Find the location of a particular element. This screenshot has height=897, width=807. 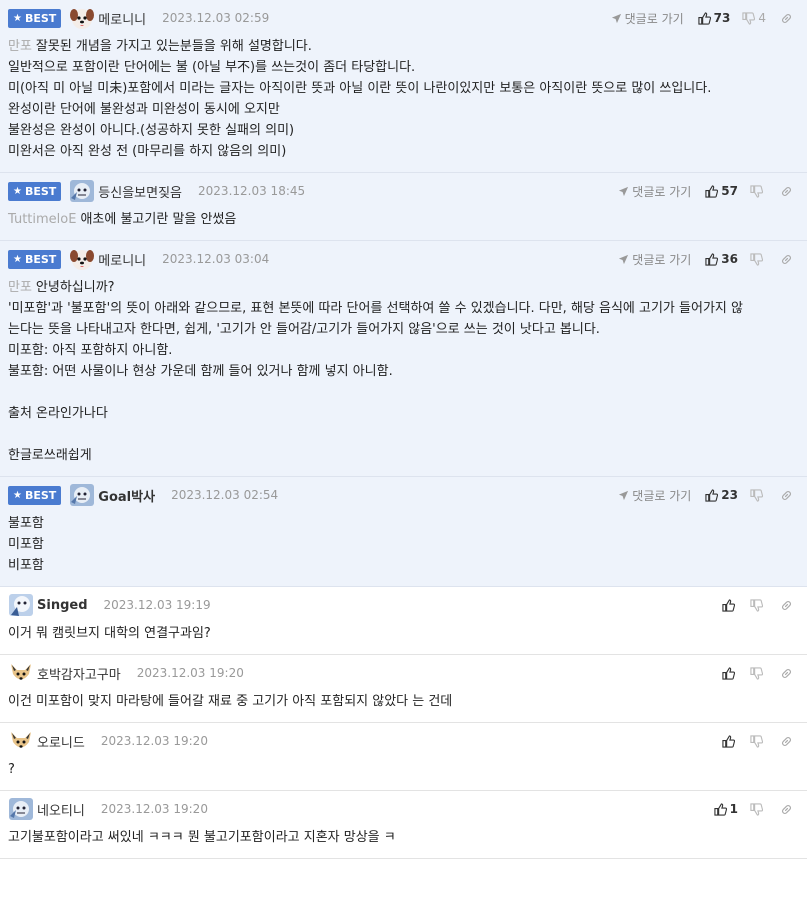

comment-line: 미포함 is located at coordinates (403, 544).